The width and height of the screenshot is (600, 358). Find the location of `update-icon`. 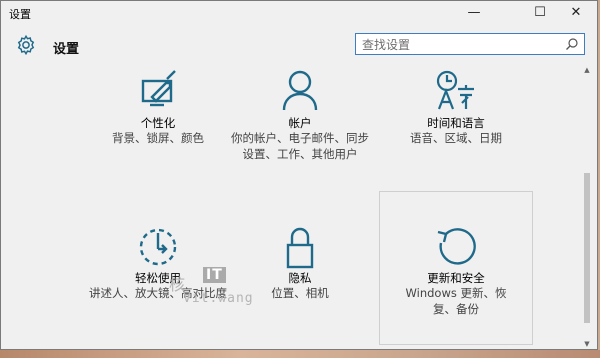

update-icon is located at coordinates (456, 246).